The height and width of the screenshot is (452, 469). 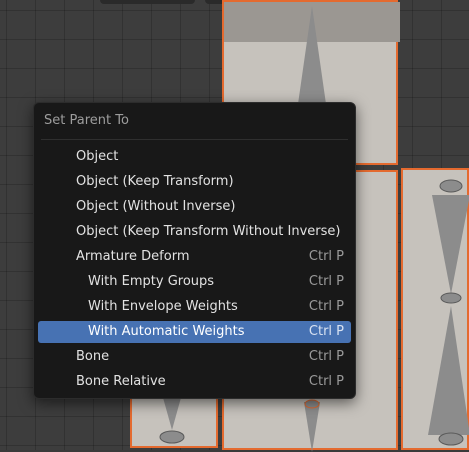 What do you see at coordinates (208, 231) in the screenshot?
I see `menu-item-label: Object (Keep Transform Without Inverse)` at bounding box center [208, 231].